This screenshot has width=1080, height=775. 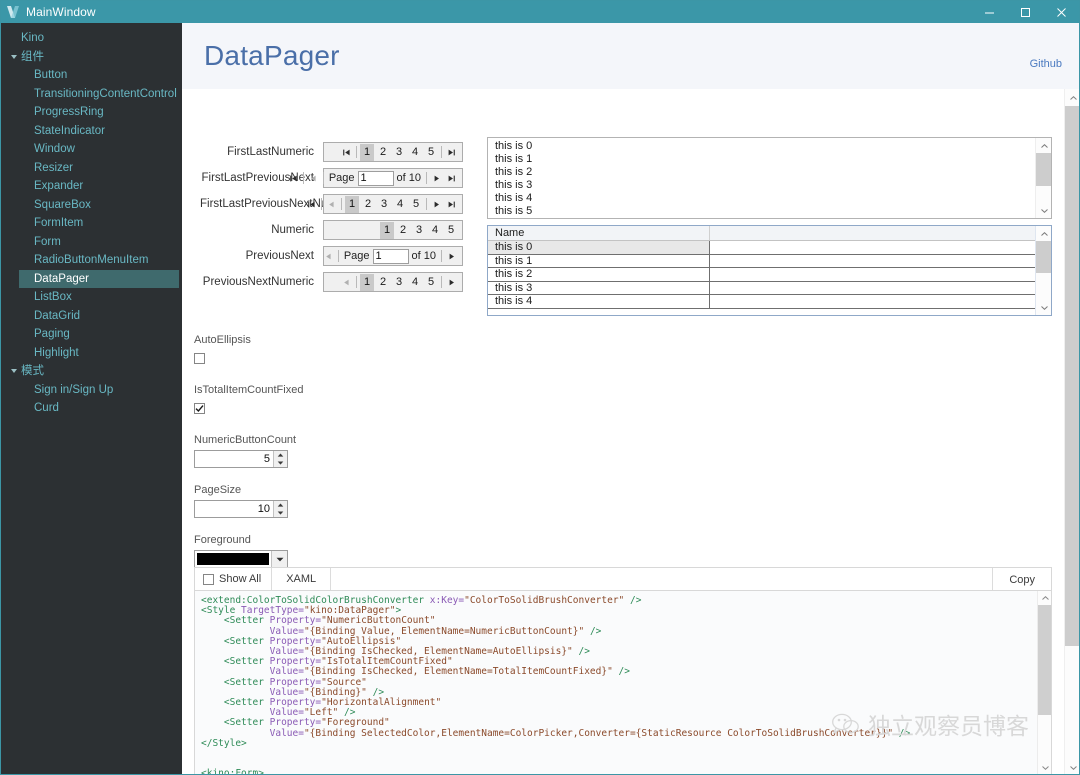 What do you see at coordinates (91, 353) in the screenshot?
I see `sidebar-item-highlight: Highlight` at bounding box center [91, 353].